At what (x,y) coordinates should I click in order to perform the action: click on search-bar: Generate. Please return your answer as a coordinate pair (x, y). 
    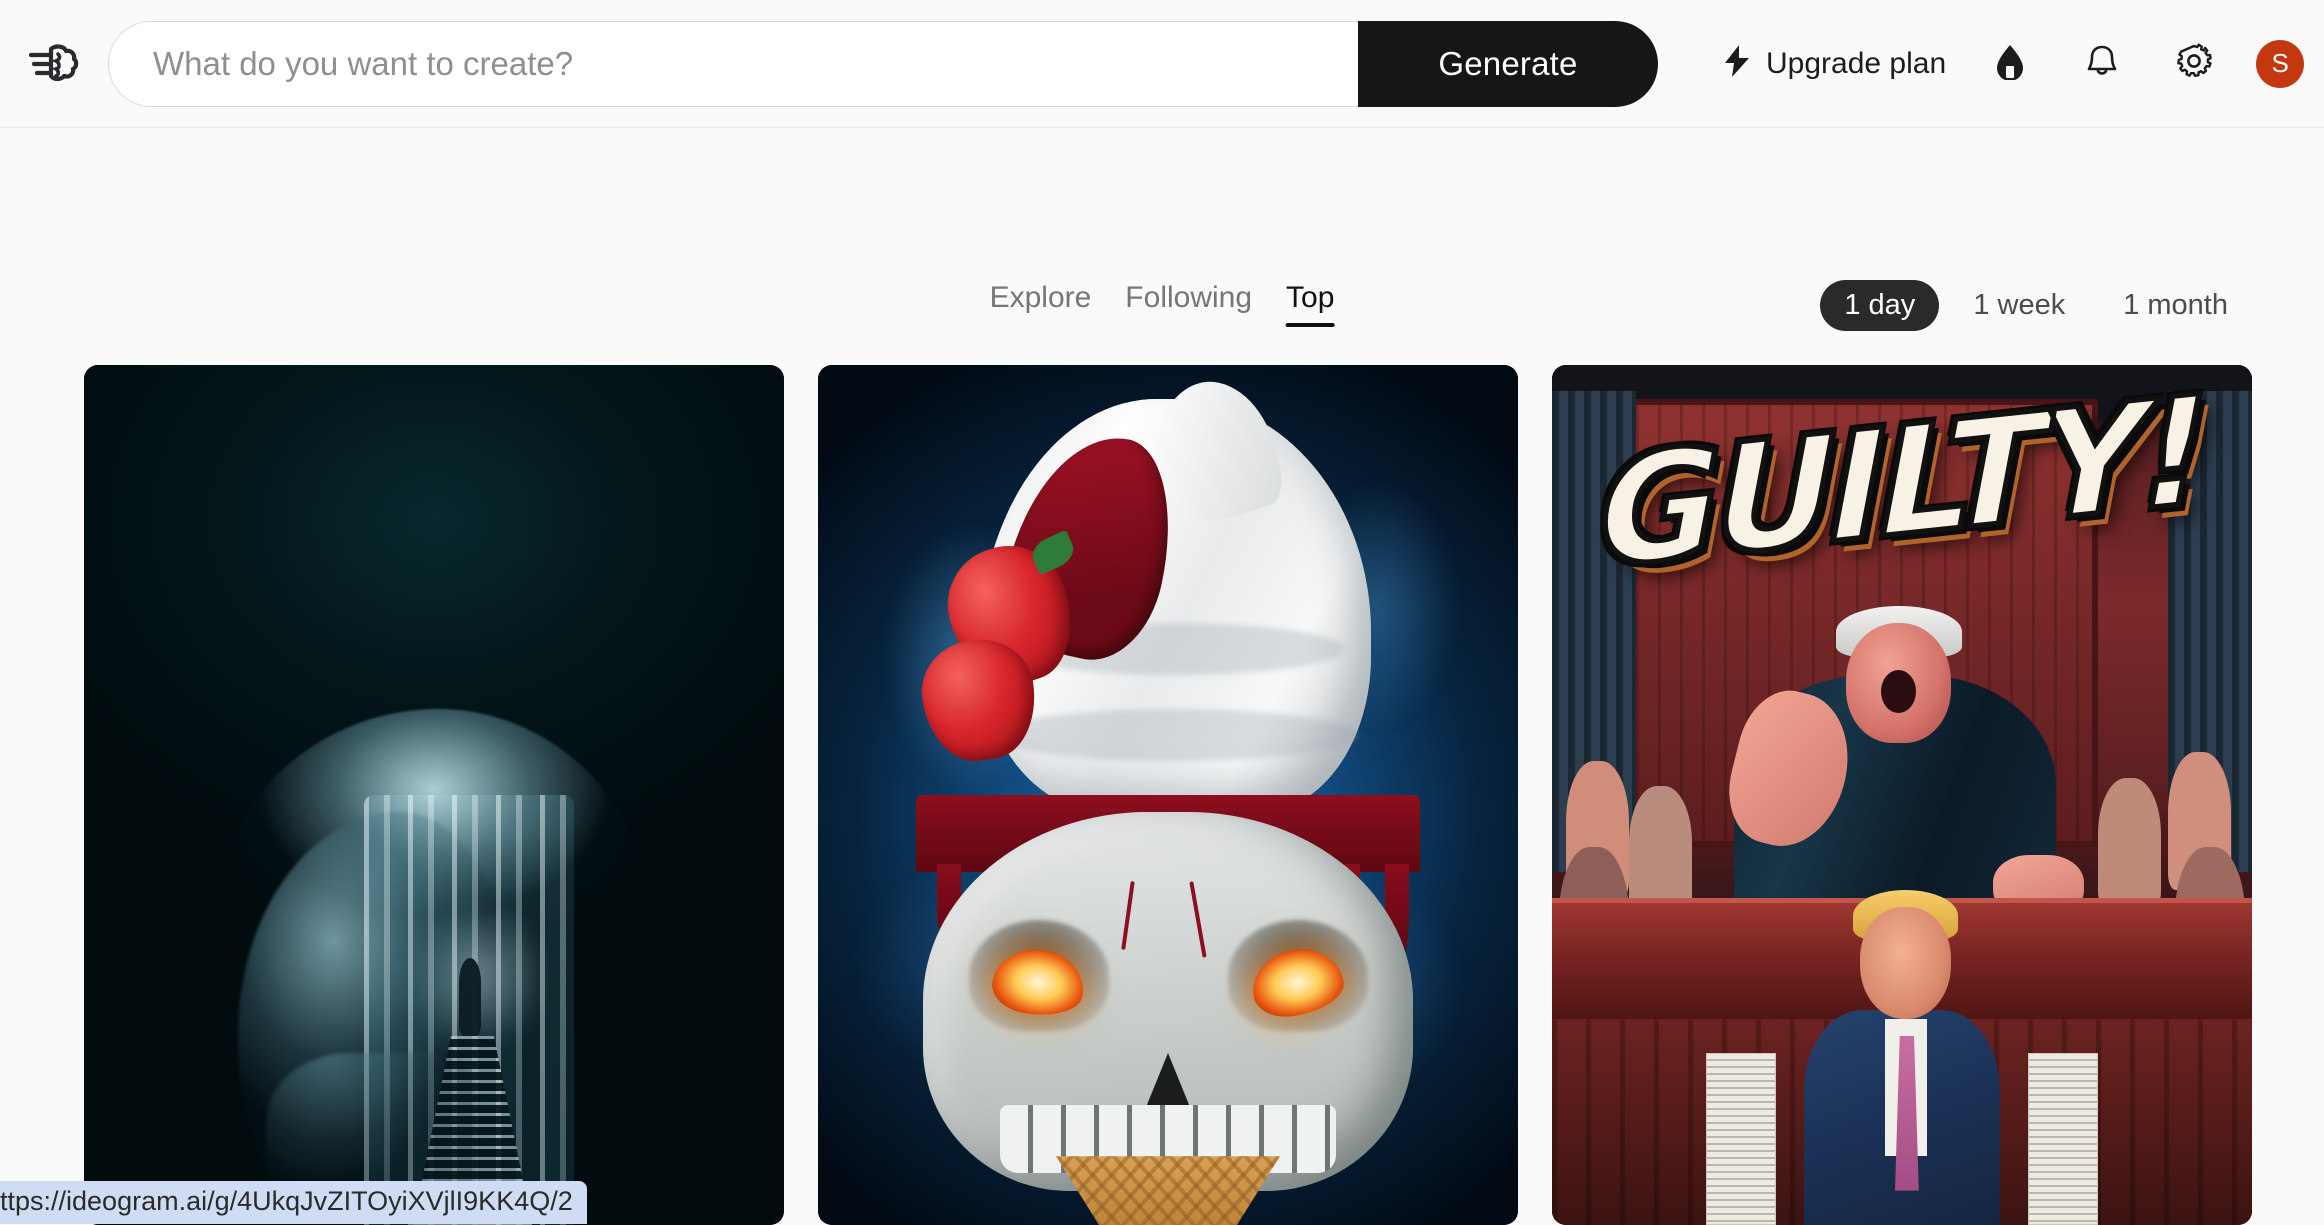
    Looking at the image, I should click on (883, 64).